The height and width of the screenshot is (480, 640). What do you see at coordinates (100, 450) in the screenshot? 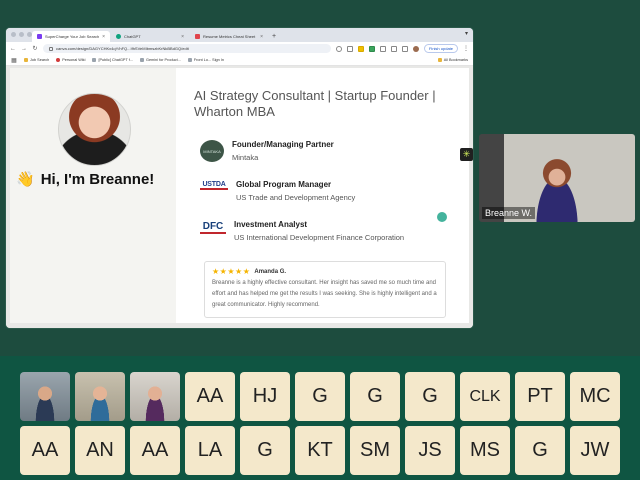
I see `participant-tile: AN` at bounding box center [100, 450].